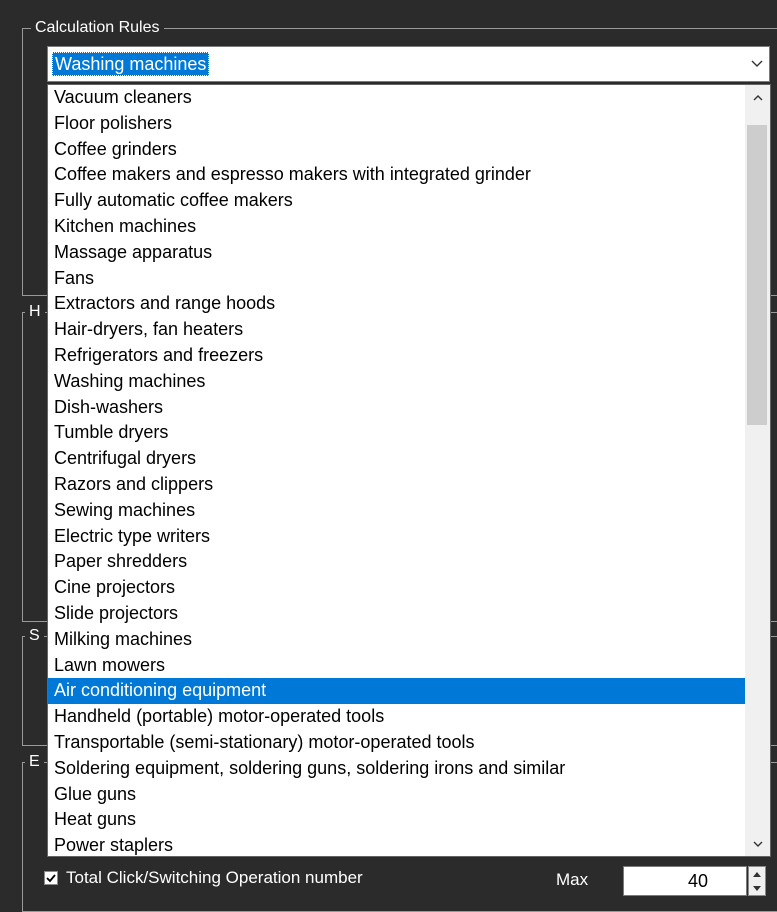 Image resolution: width=777 pixels, height=912 pixels. Describe the element at coordinates (757, 470) in the screenshot. I see `dropdown-scrollbar` at that location.